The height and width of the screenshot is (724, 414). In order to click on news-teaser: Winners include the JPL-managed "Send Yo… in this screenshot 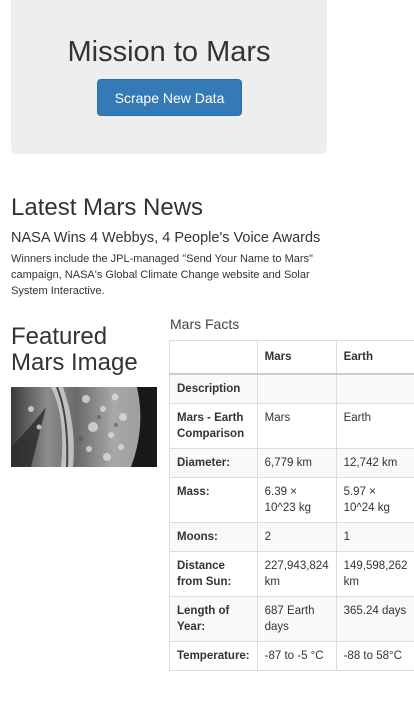, I will do `click(162, 275)`.